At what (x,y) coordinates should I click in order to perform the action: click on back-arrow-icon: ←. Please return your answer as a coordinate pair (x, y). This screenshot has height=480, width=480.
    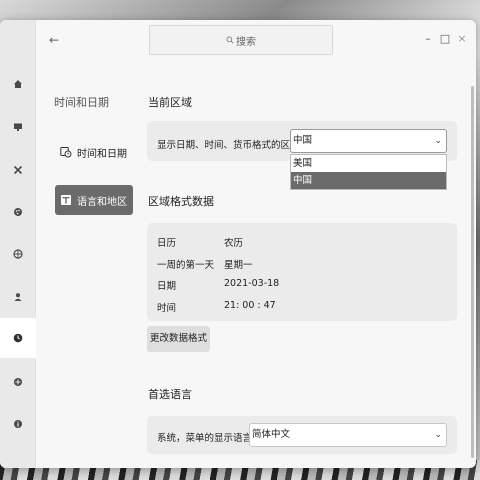
    Looking at the image, I should click on (54, 40).